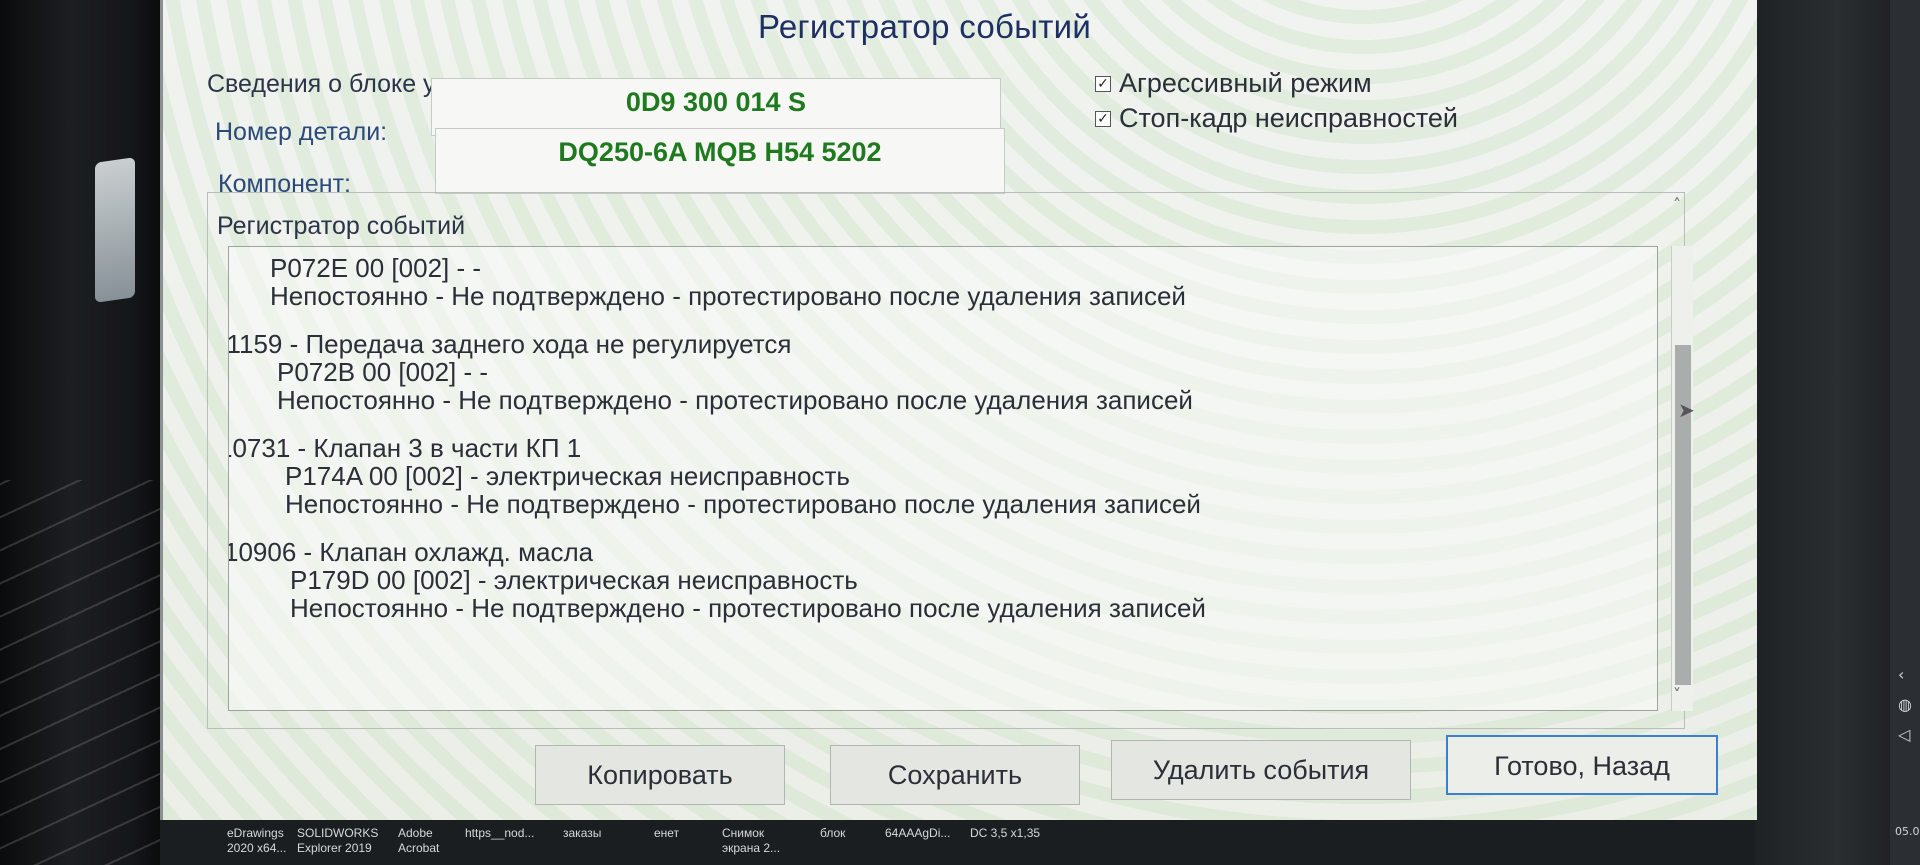  Describe the element at coordinates (337, 841) in the screenshot. I see `taskbar-item-solidworks: SOLIDWORKS Explorer 2019` at that location.